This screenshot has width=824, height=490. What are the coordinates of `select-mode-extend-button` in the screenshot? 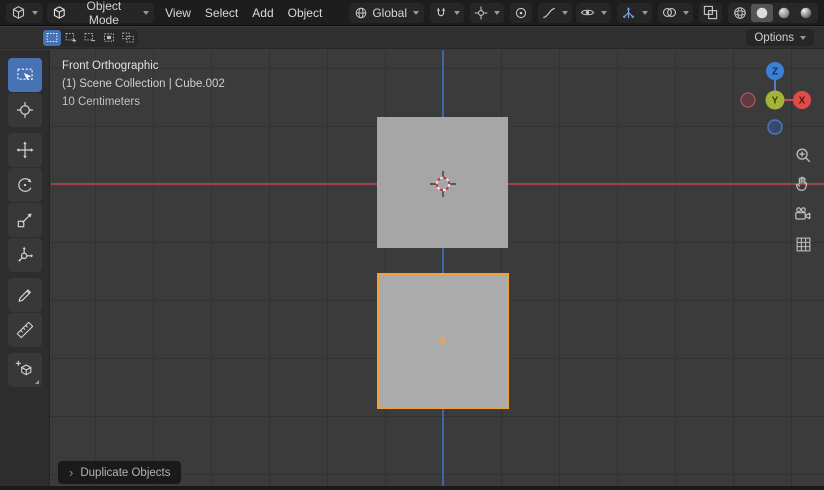 It's located at (71, 38).